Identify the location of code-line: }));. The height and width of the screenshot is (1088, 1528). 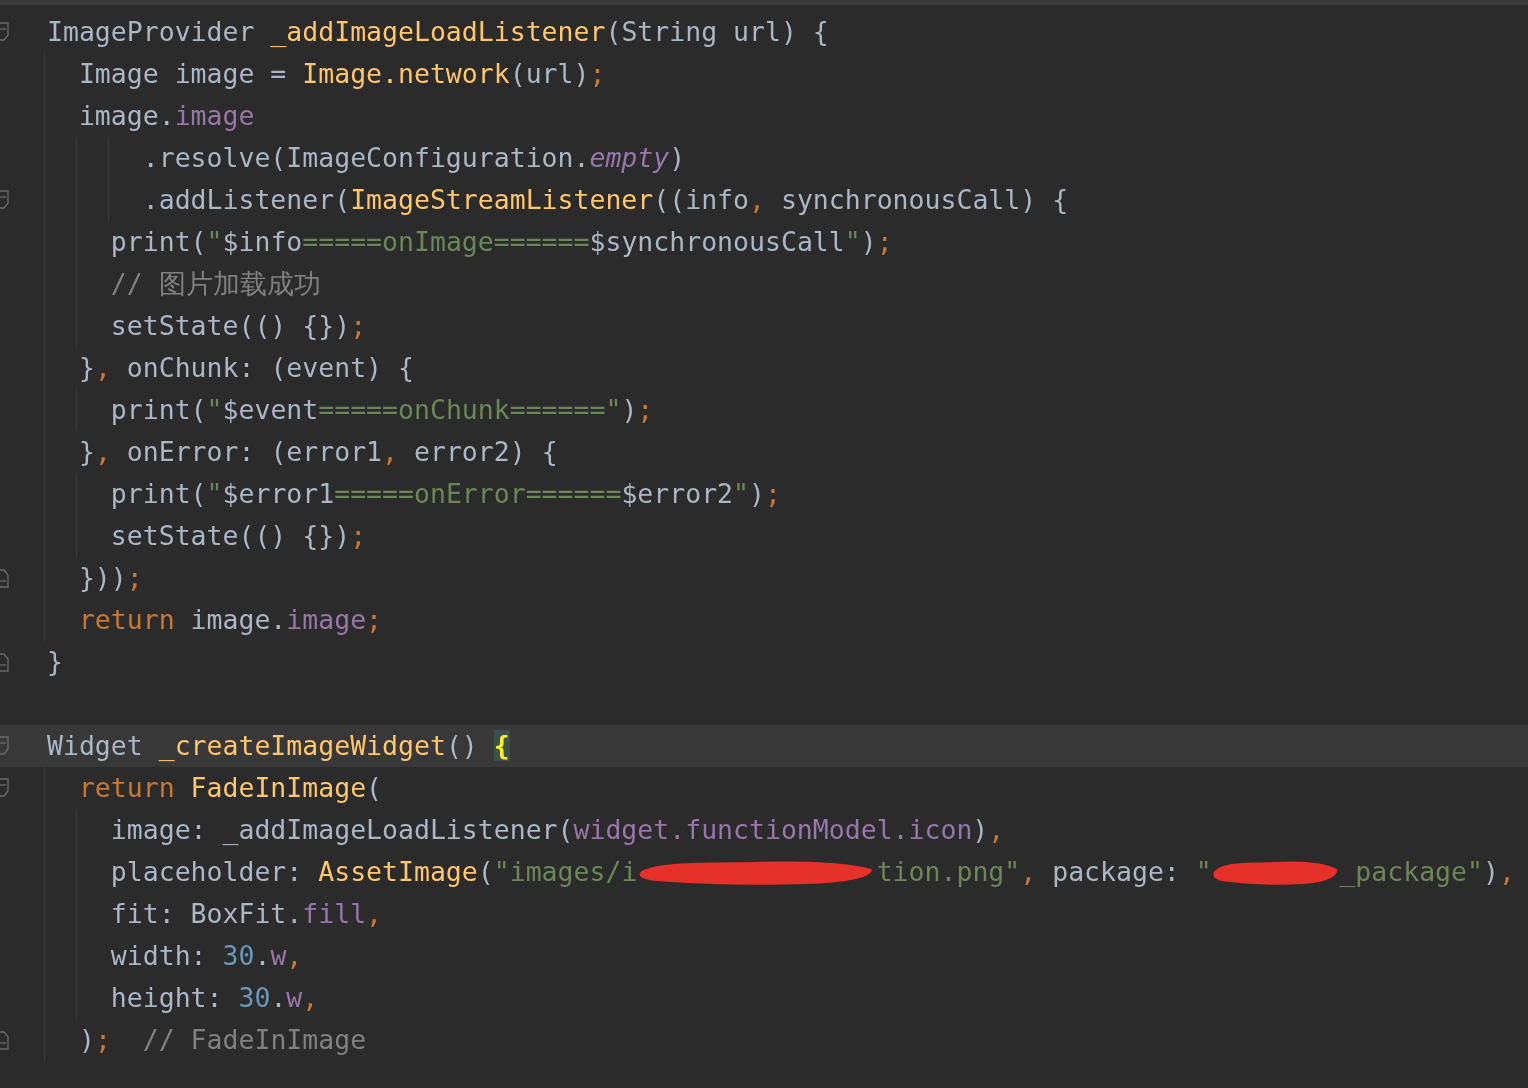
(110, 578).